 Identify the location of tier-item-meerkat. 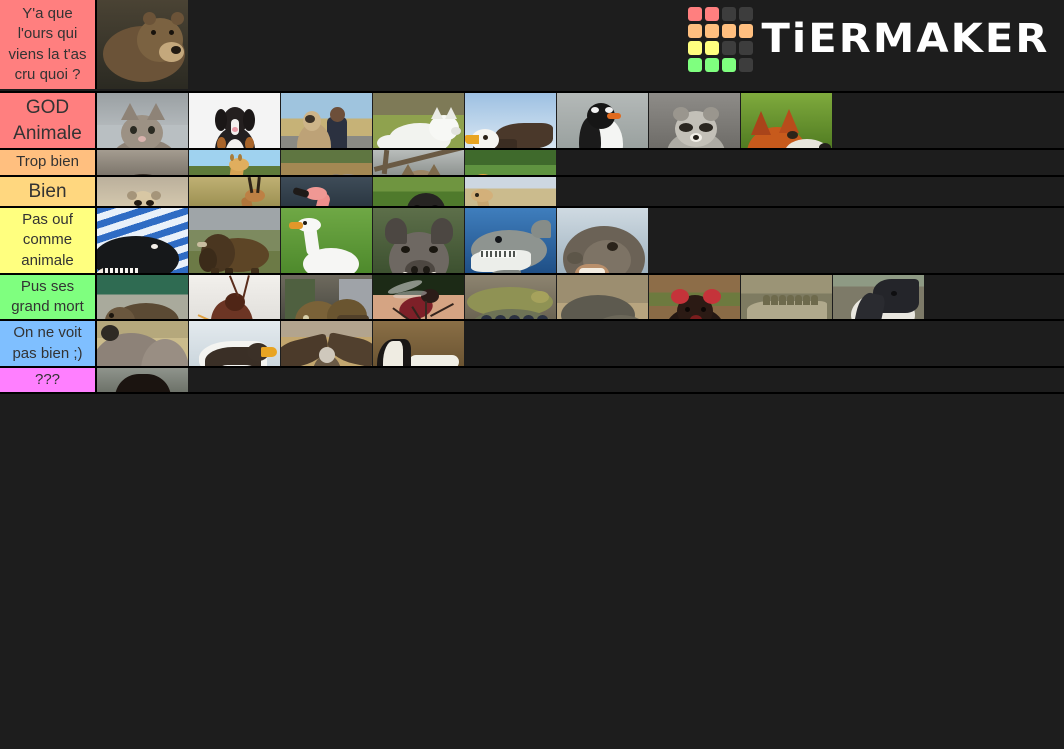
(142, 191).